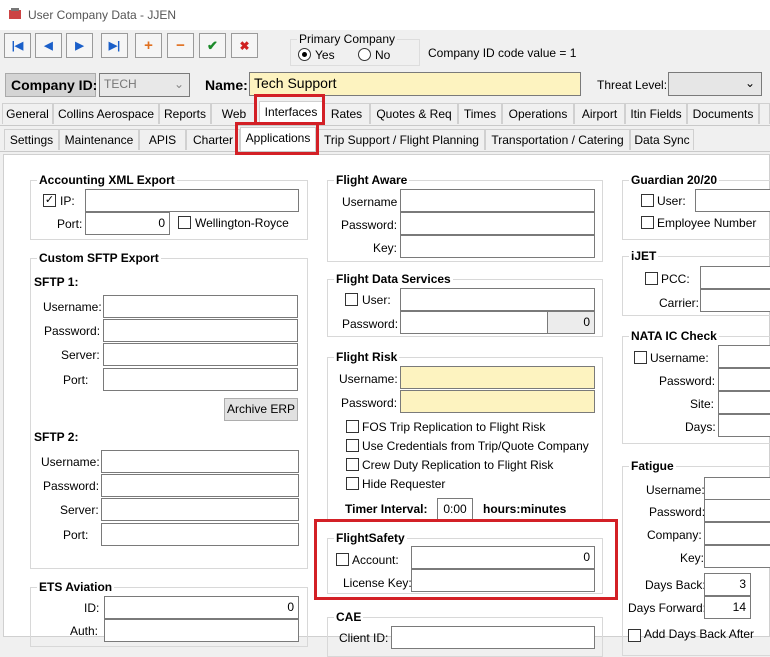 This screenshot has height=657, width=770. Describe the element at coordinates (599, 113) in the screenshot. I see `tab-airport: Airport` at that location.